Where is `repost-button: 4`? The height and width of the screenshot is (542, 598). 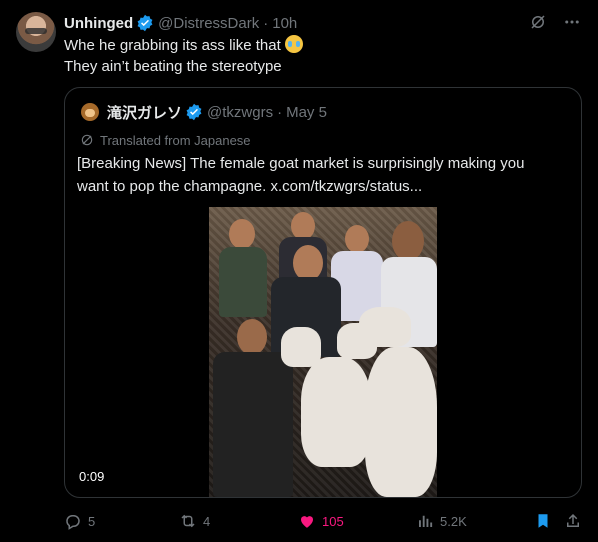
repost-button: 4 is located at coordinates (194, 521).